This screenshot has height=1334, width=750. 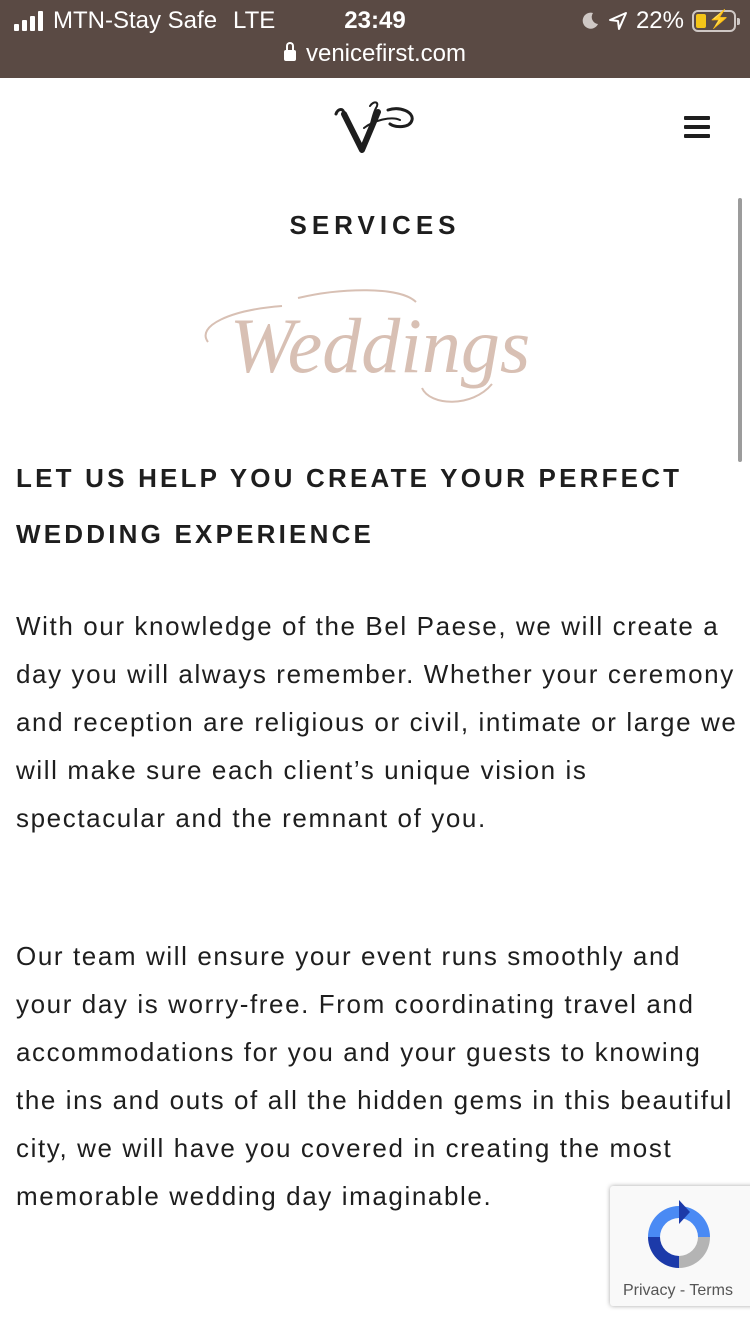 I want to click on moon-icon, so click(x=590, y=20).